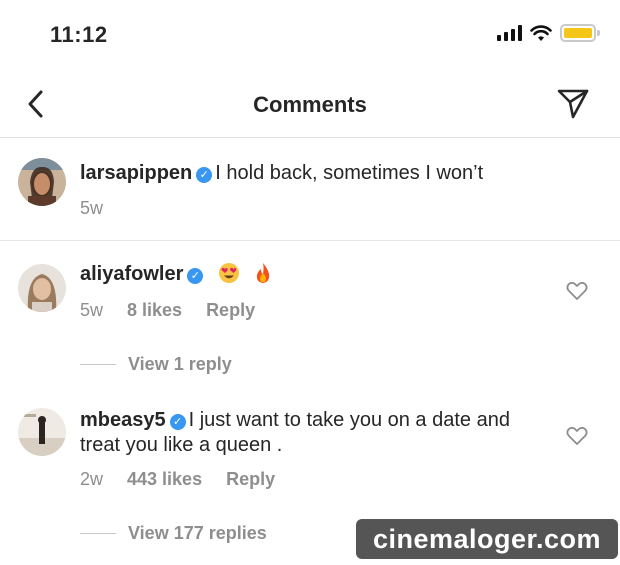 This screenshot has height=565, width=620. Describe the element at coordinates (180, 364) in the screenshot. I see `view-replies-label: View 1 reply` at that location.